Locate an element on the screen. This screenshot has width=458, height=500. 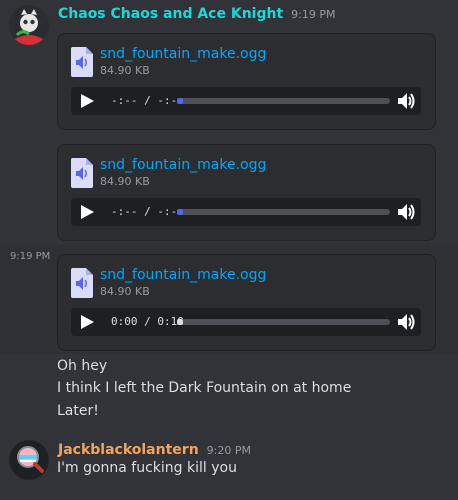
message-timestamp: 9:19 PM is located at coordinates (313, 14).